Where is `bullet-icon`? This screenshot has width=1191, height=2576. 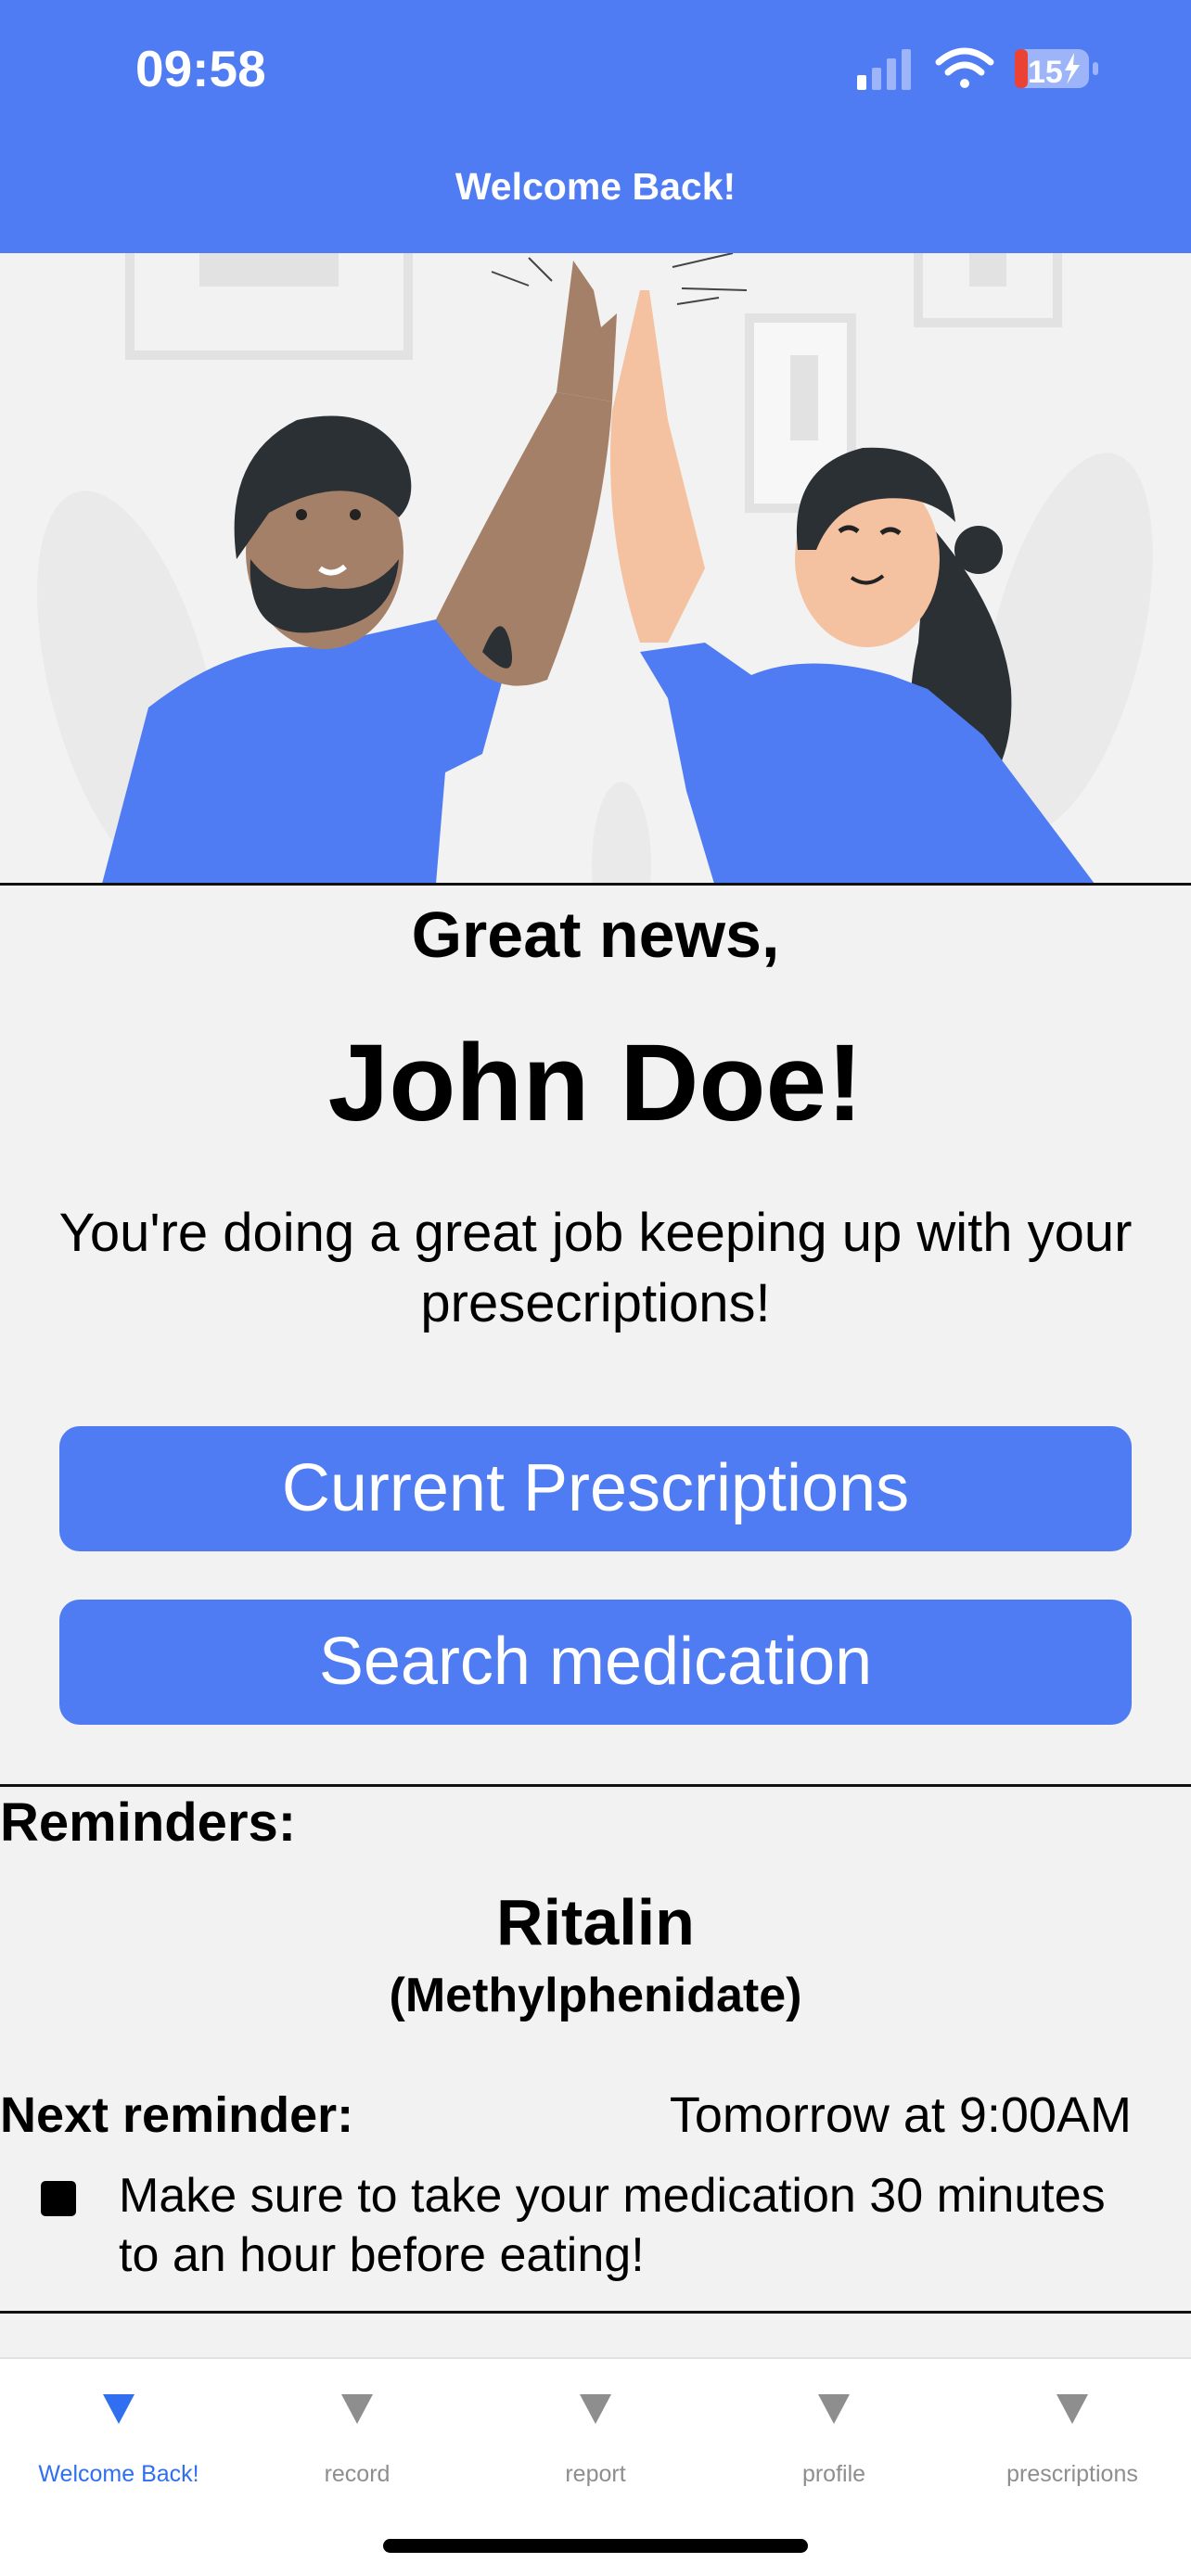 bullet-icon is located at coordinates (59, 2198).